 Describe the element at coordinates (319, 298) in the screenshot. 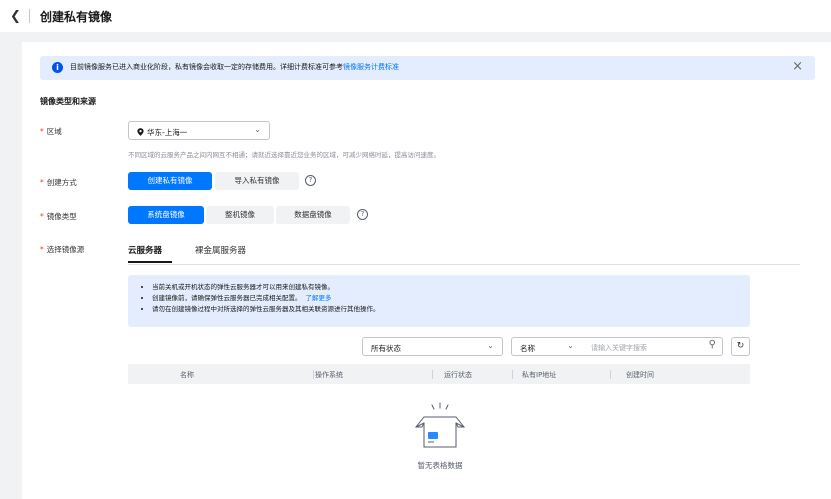

I see `learn-more-link: 了解更多` at that location.